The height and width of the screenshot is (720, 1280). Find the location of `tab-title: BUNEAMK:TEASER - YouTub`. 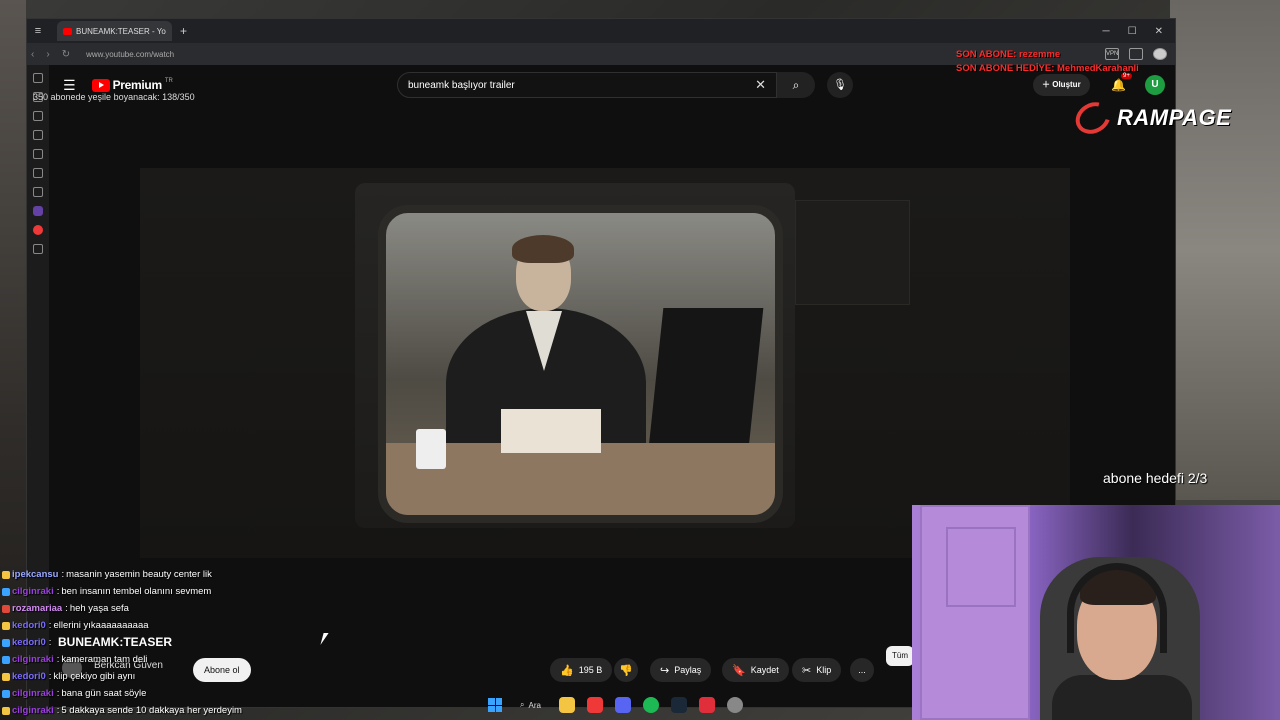

tab-title: BUNEAMK:TEASER - YouTub is located at coordinates (121, 31).